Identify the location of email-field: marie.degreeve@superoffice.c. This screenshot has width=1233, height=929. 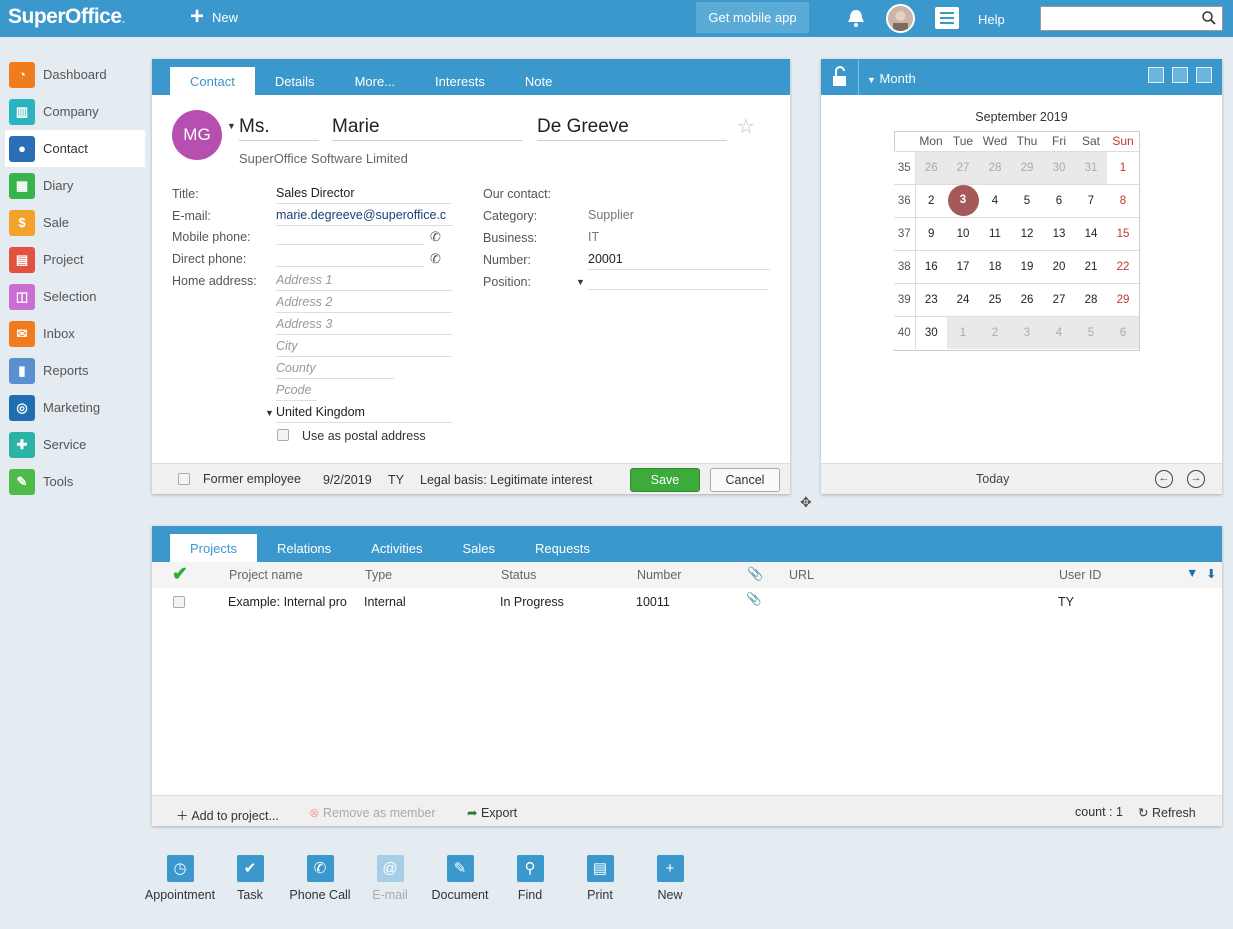
(364, 217).